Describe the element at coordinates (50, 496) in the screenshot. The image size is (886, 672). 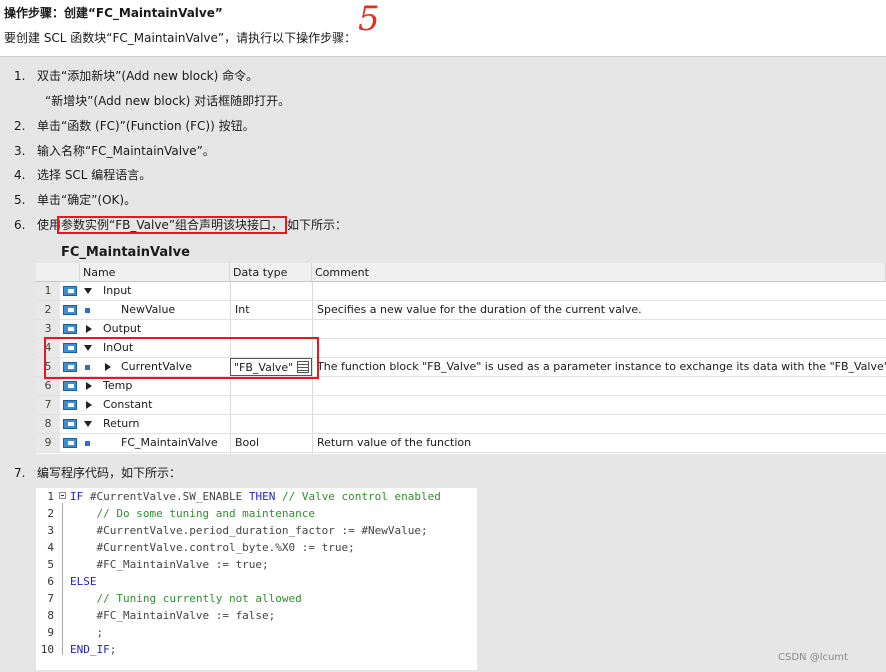
I see `line-number: 1` at that location.